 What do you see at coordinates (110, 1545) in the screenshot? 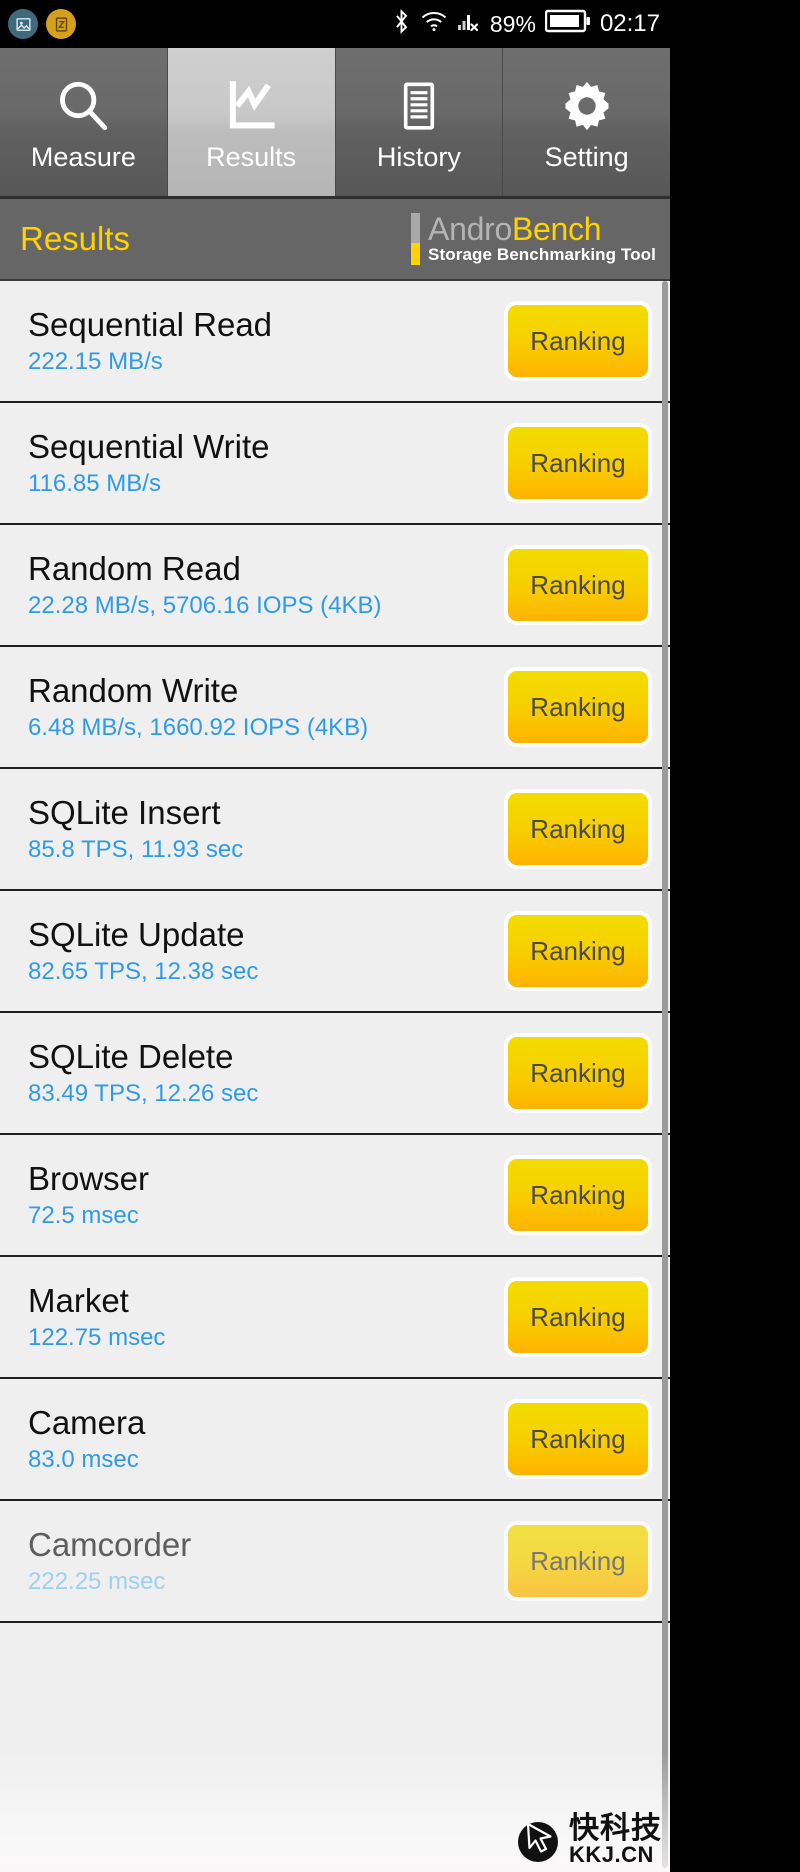
I see `benchmark-name: Camcorder` at bounding box center [110, 1545].